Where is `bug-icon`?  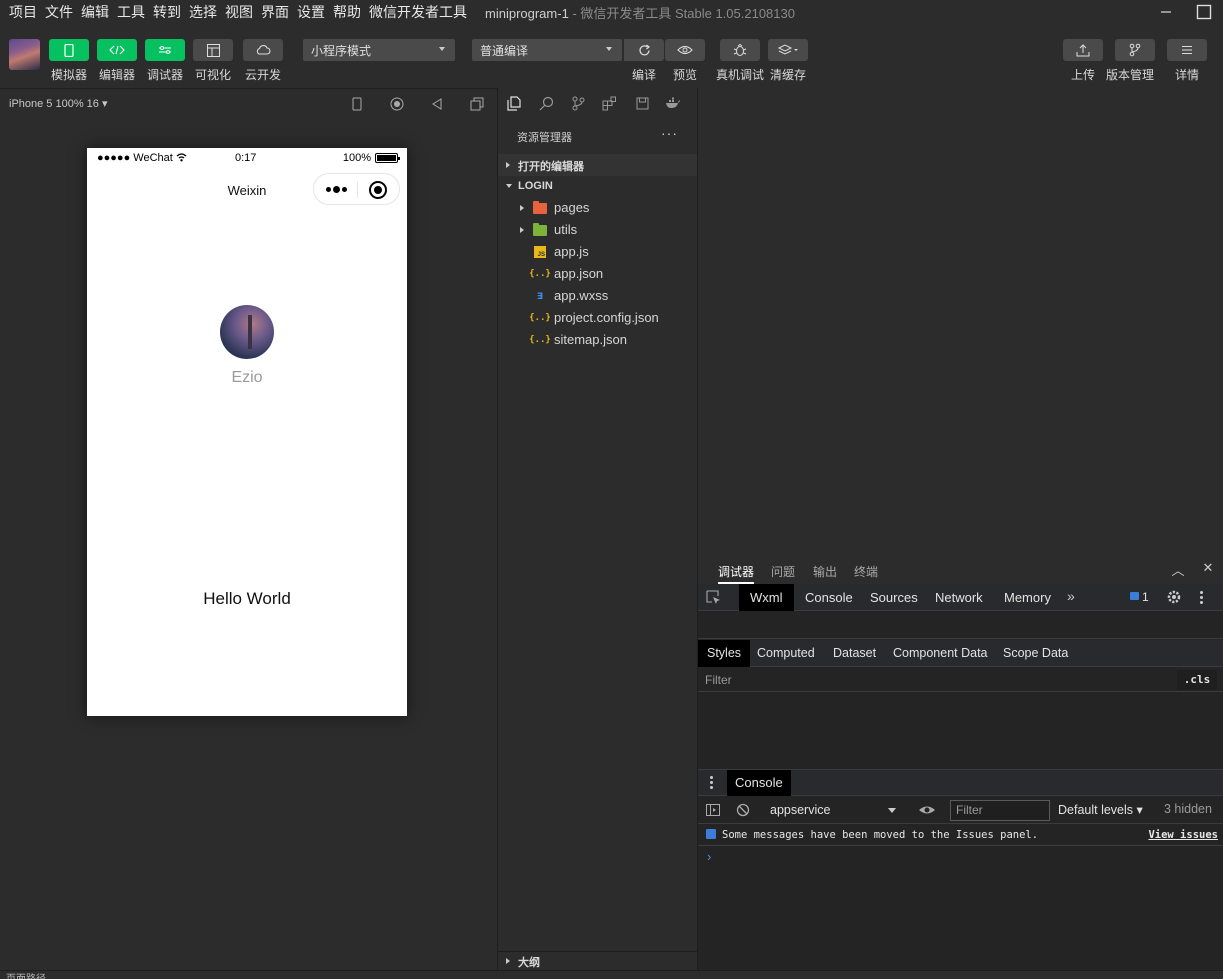
bug-icon is located at coordinates (740, 50).